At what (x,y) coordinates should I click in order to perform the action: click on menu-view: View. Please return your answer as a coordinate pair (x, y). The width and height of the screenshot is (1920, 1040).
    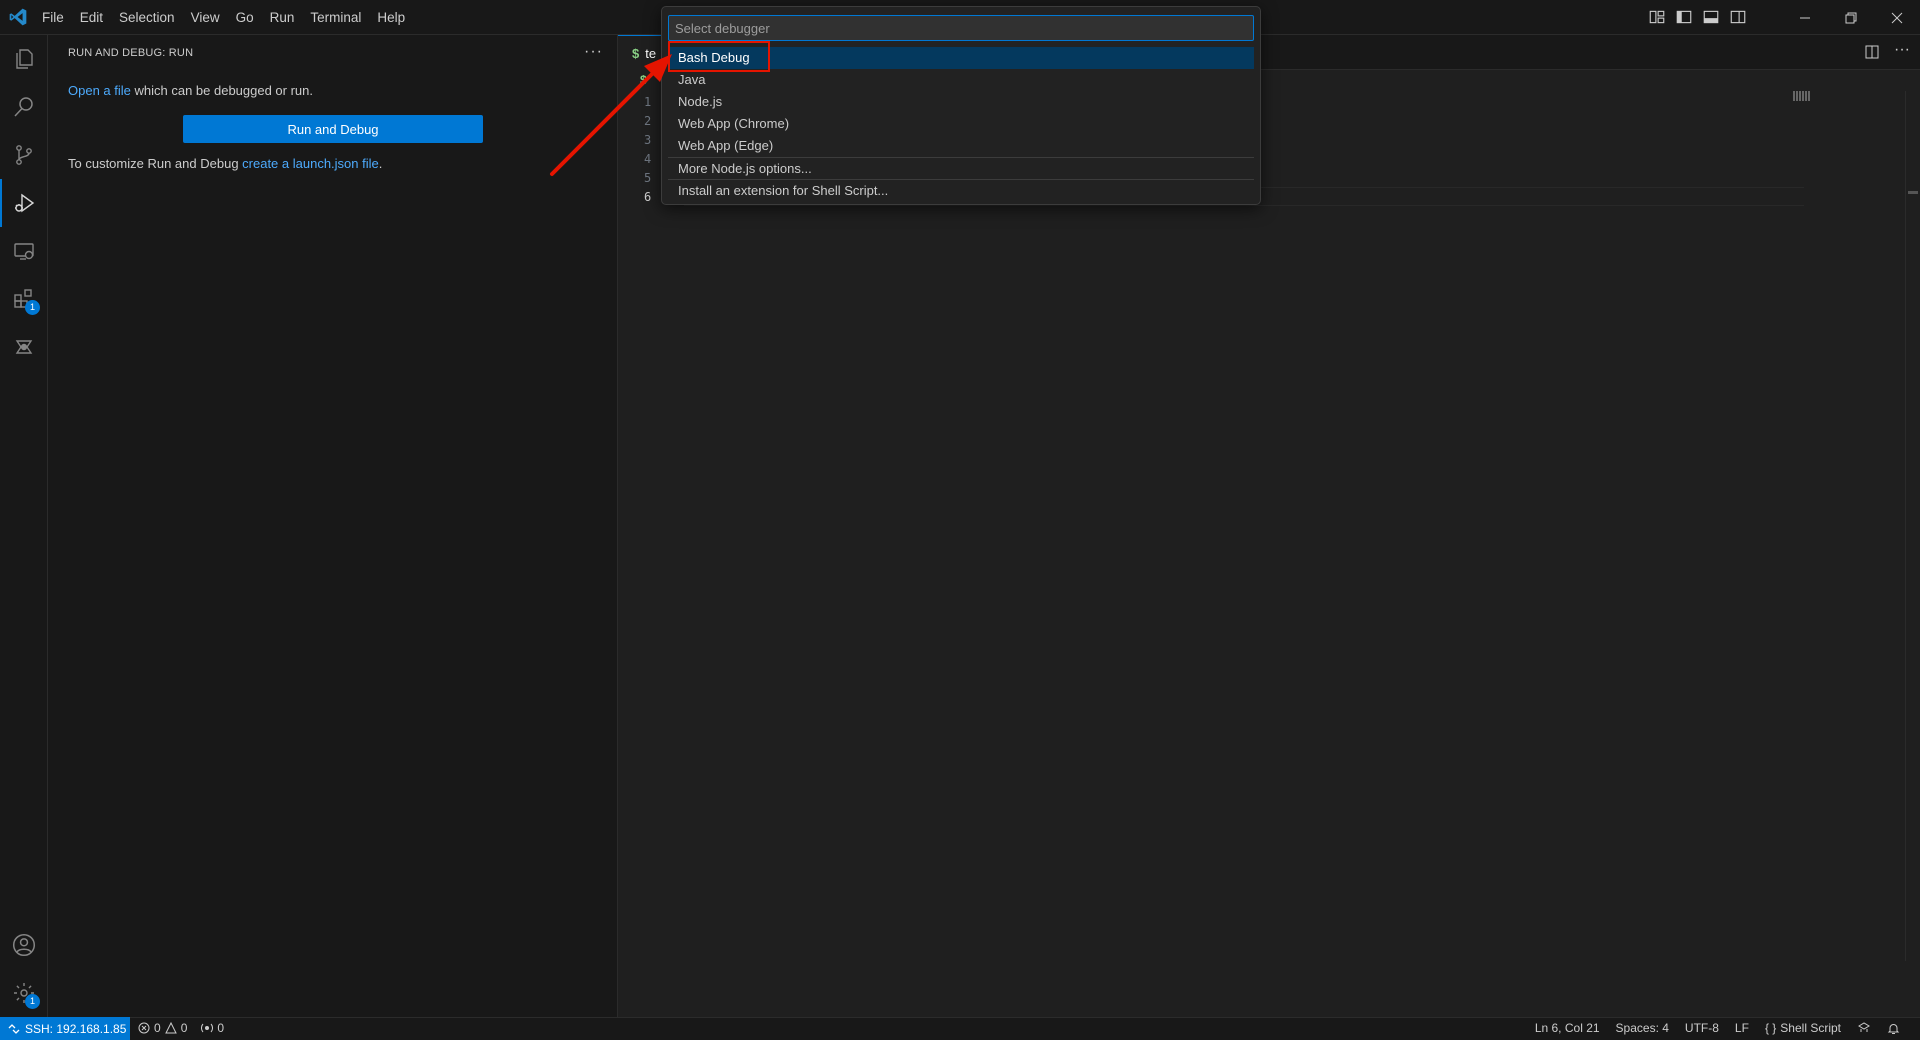
    Looking at the image, I should click on (205, 18).